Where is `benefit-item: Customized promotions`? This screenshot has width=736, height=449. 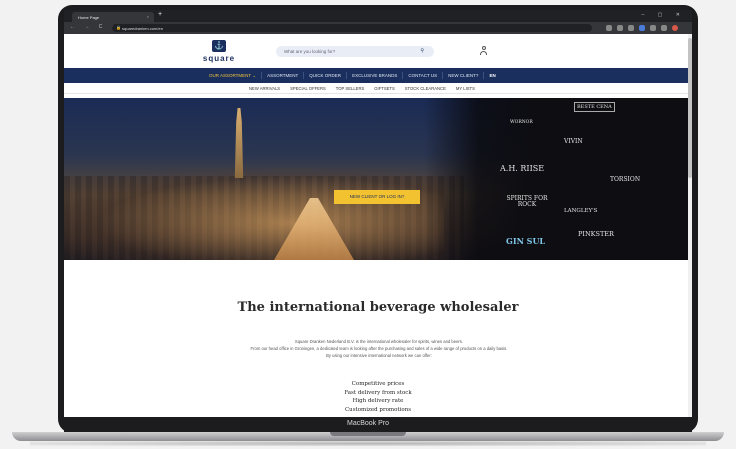 benefit-item: Customized promotions is located at coordinates (378, 409).